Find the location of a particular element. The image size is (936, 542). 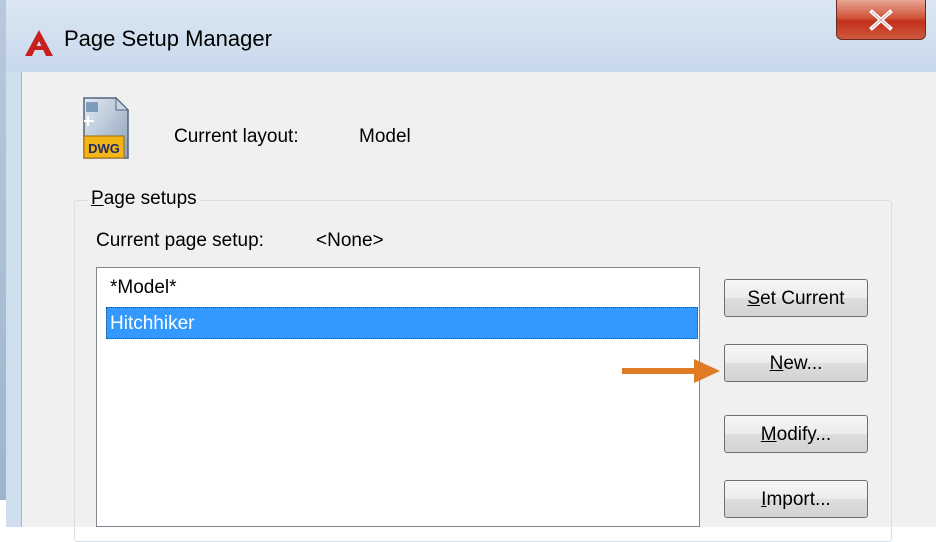

title-bar: Page Setup Manager is located at coordinates (471, 36).